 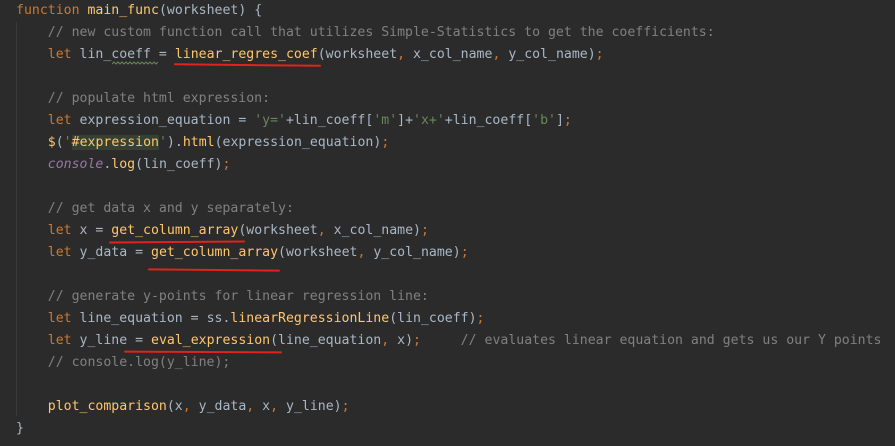 I want to click on code-token: expression_equation =, so click(x=167, y=120).